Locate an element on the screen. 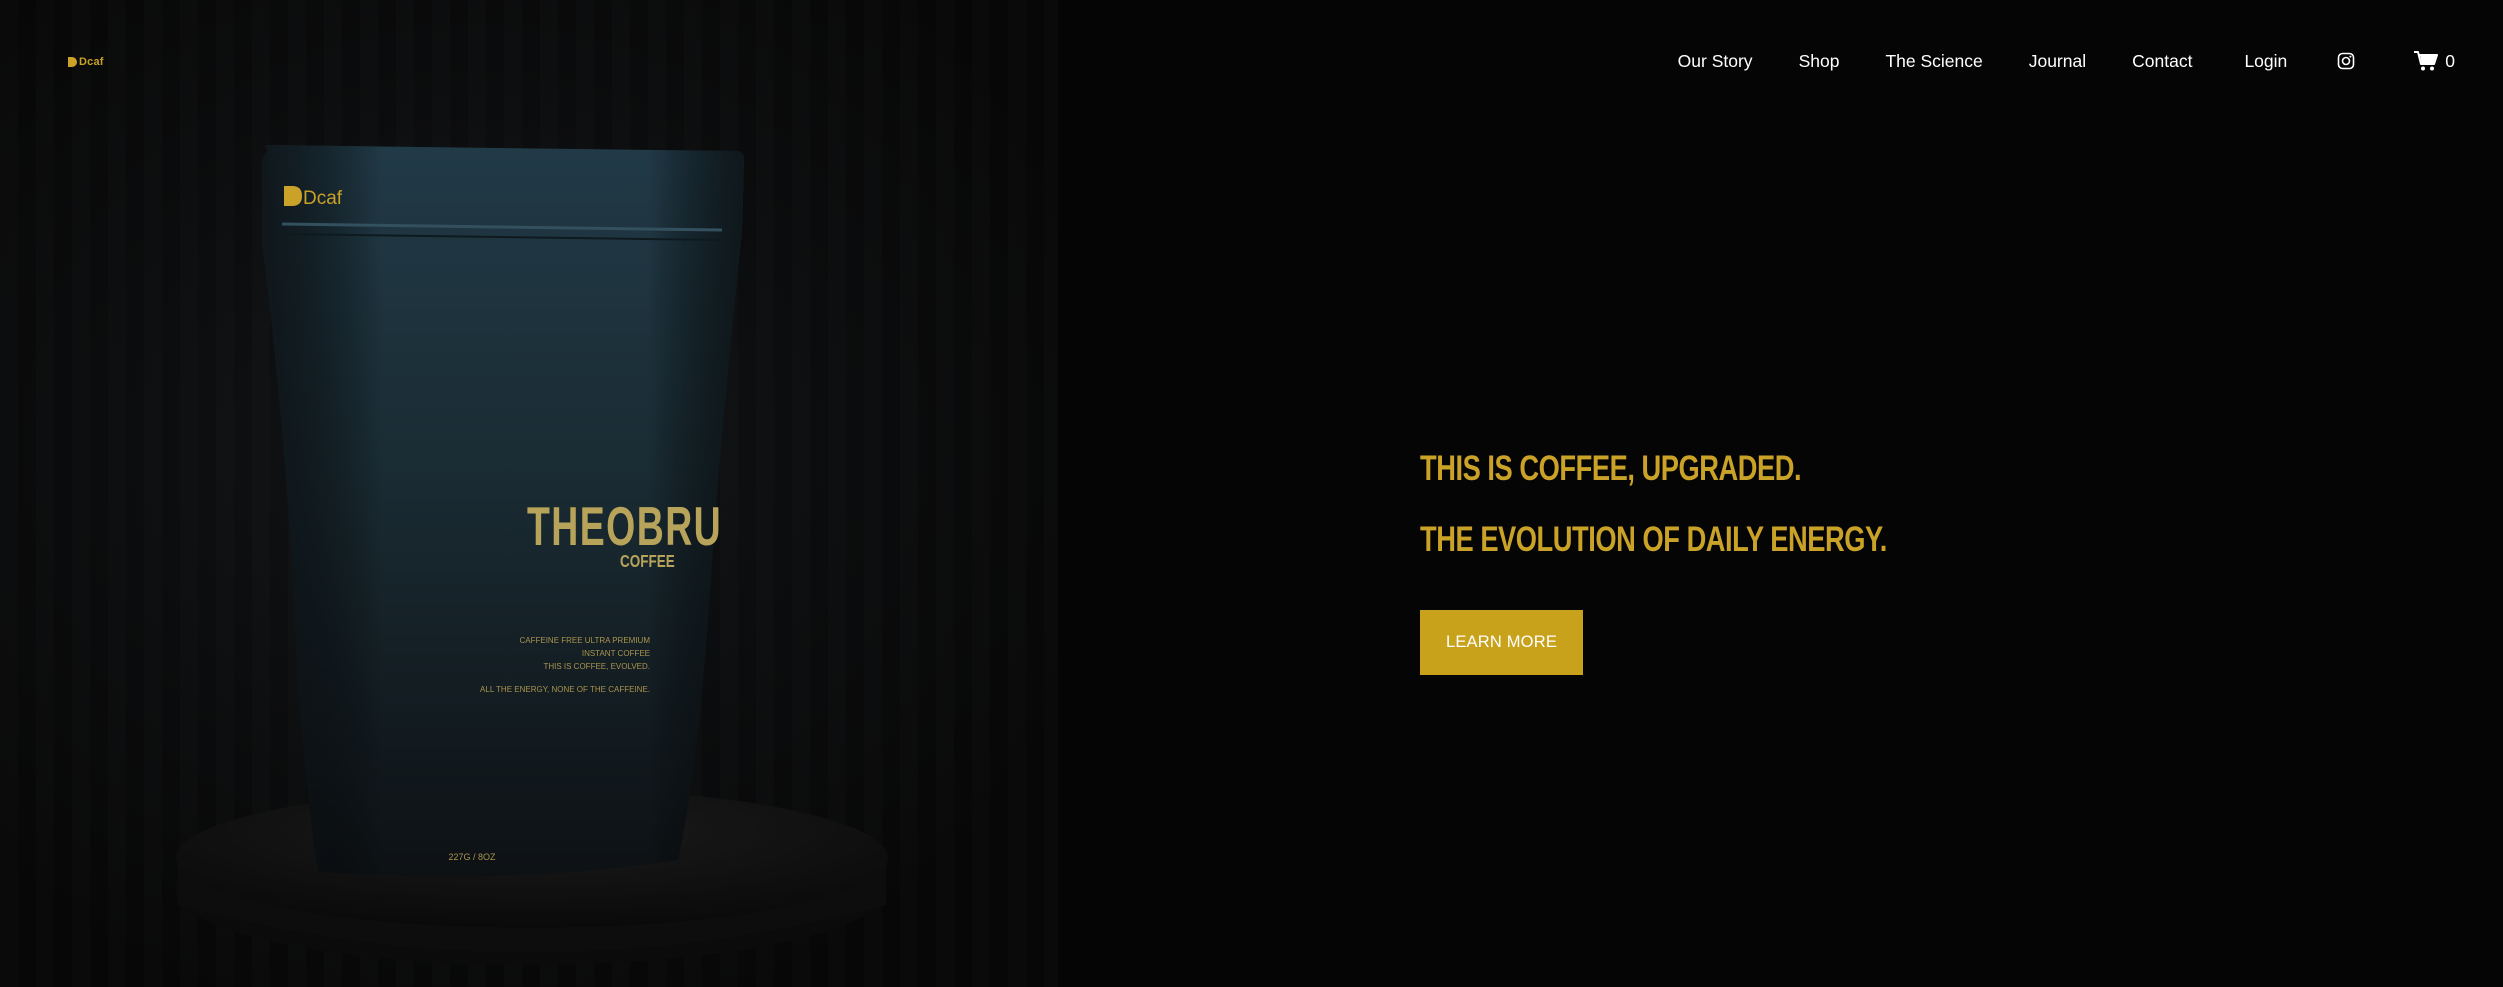 The image size is (2503, 987). learn-more-button: LEARN MORE is located at coordinates (1501, 642).